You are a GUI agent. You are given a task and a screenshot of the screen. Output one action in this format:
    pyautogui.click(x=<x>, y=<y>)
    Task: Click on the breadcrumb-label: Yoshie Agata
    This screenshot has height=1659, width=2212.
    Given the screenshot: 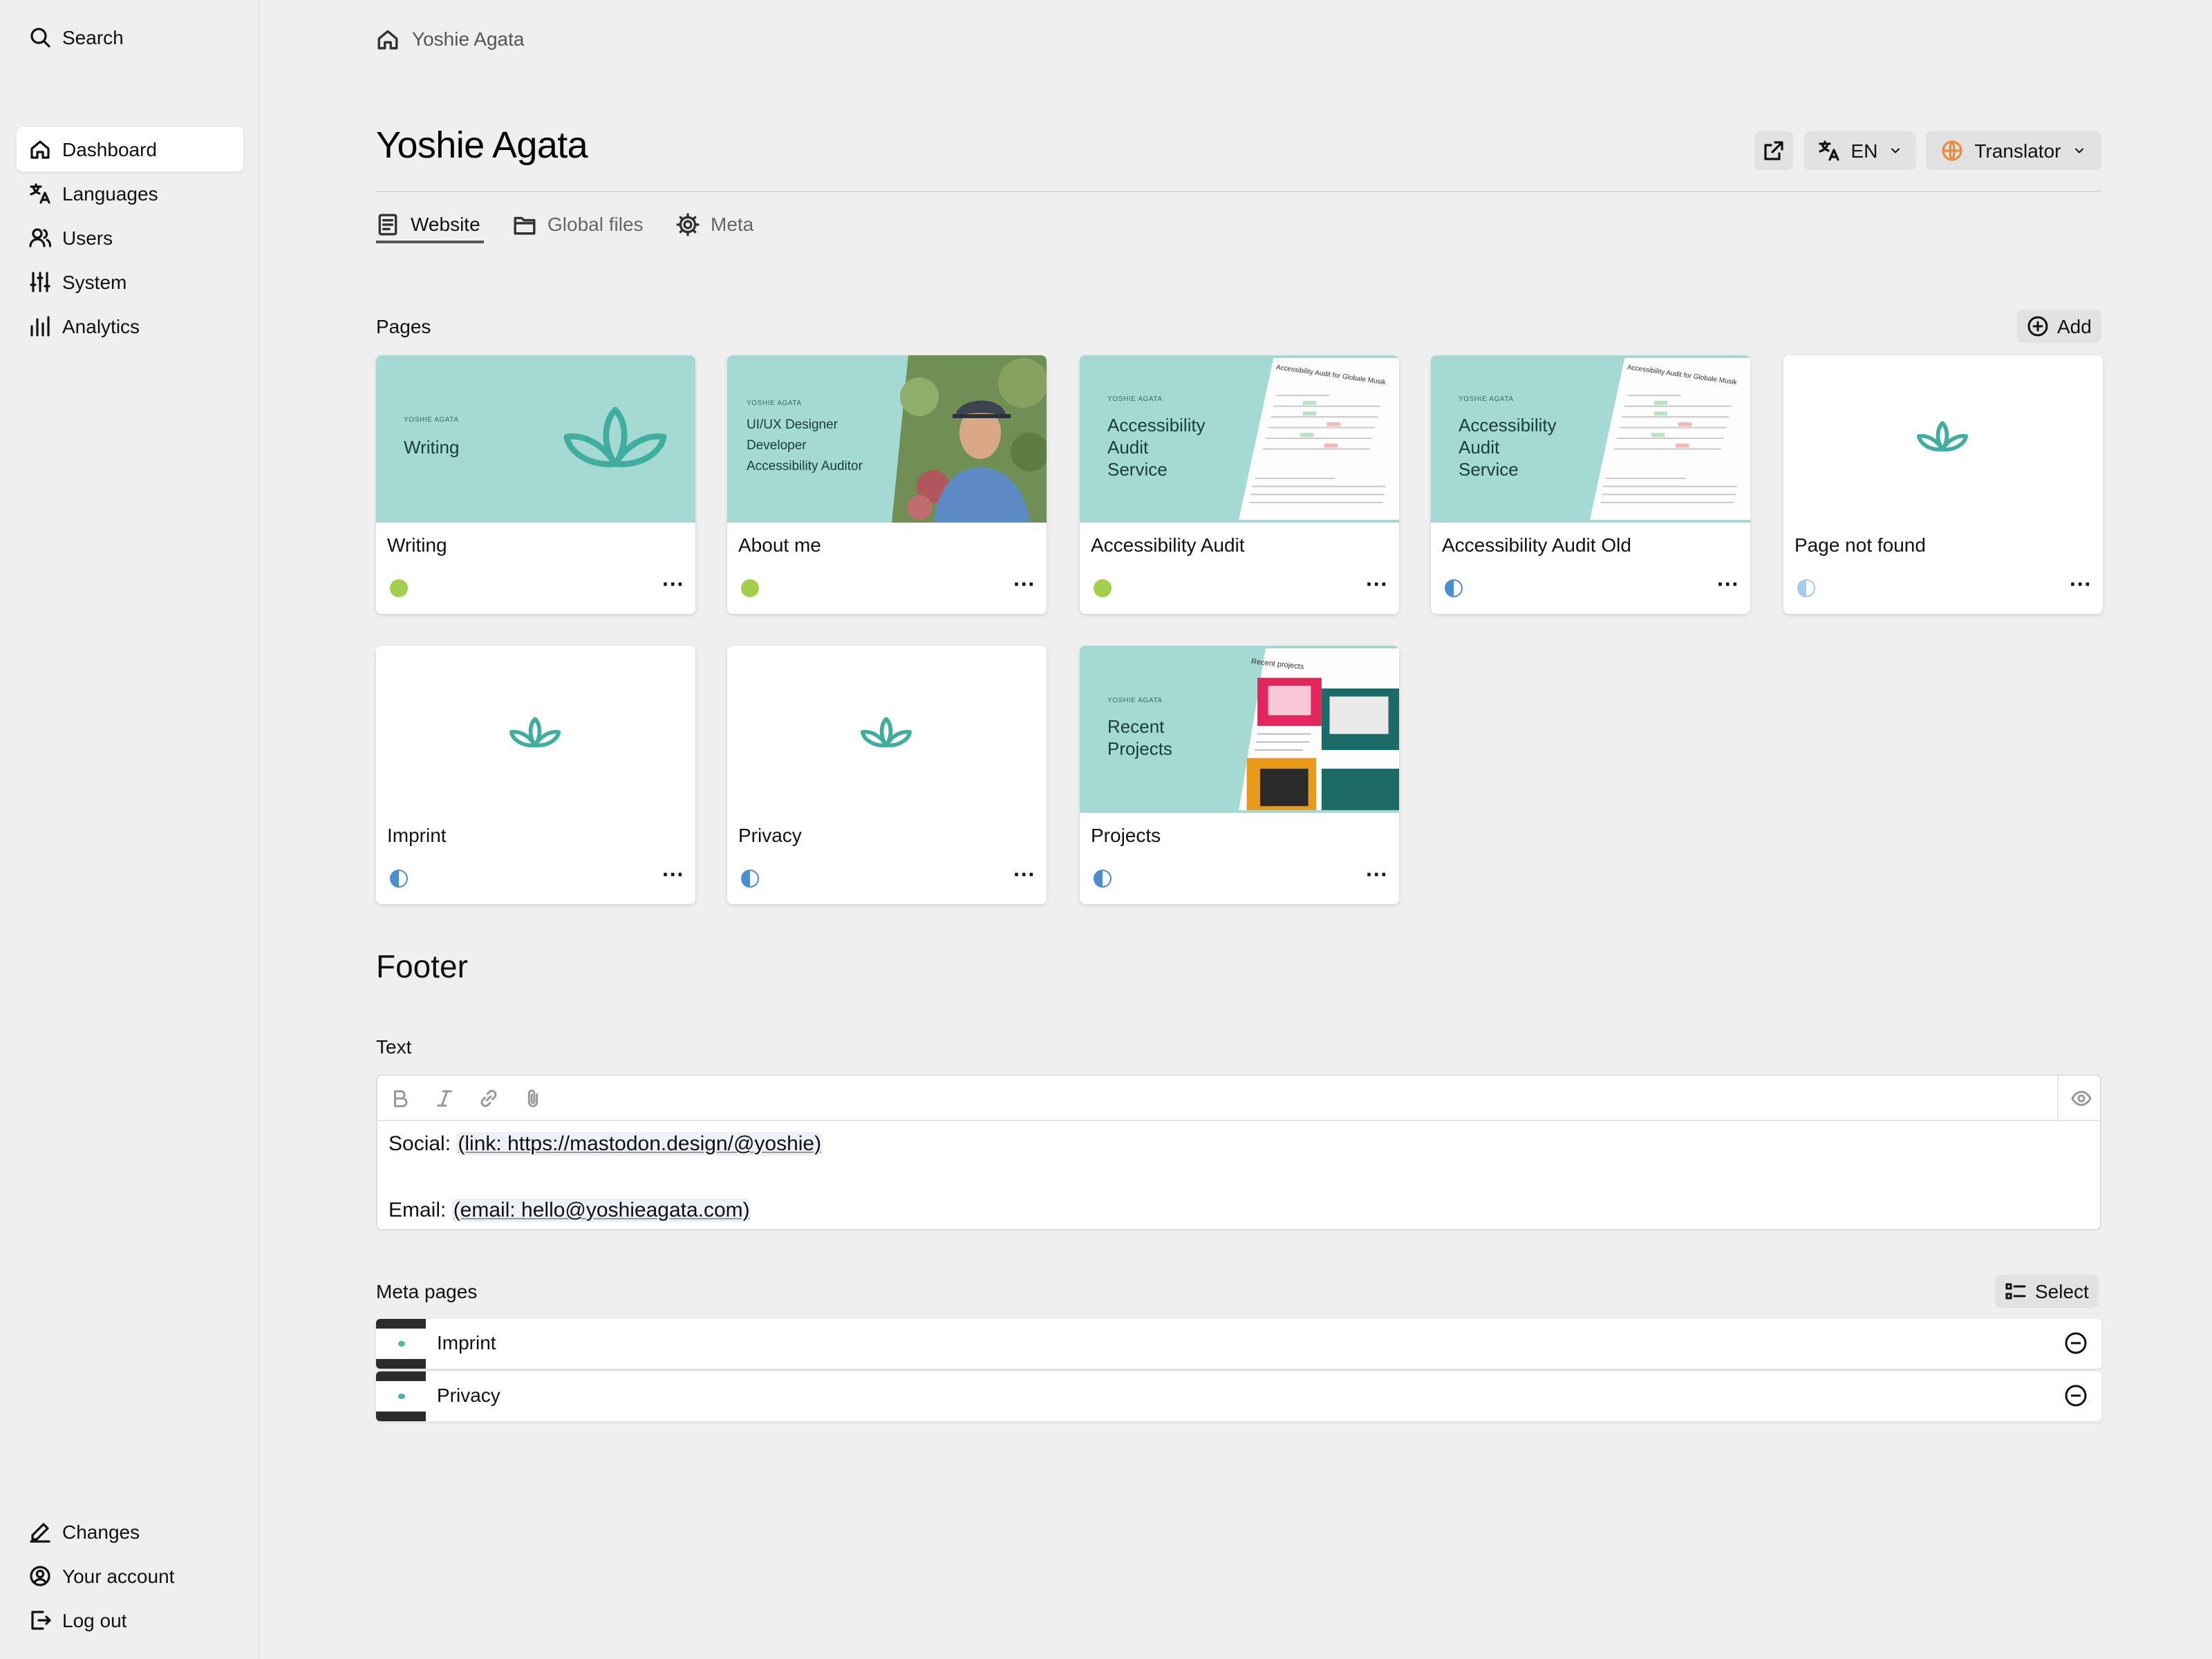 What is the action you would take?
    pyautogui.click(x=468, y=39)
    